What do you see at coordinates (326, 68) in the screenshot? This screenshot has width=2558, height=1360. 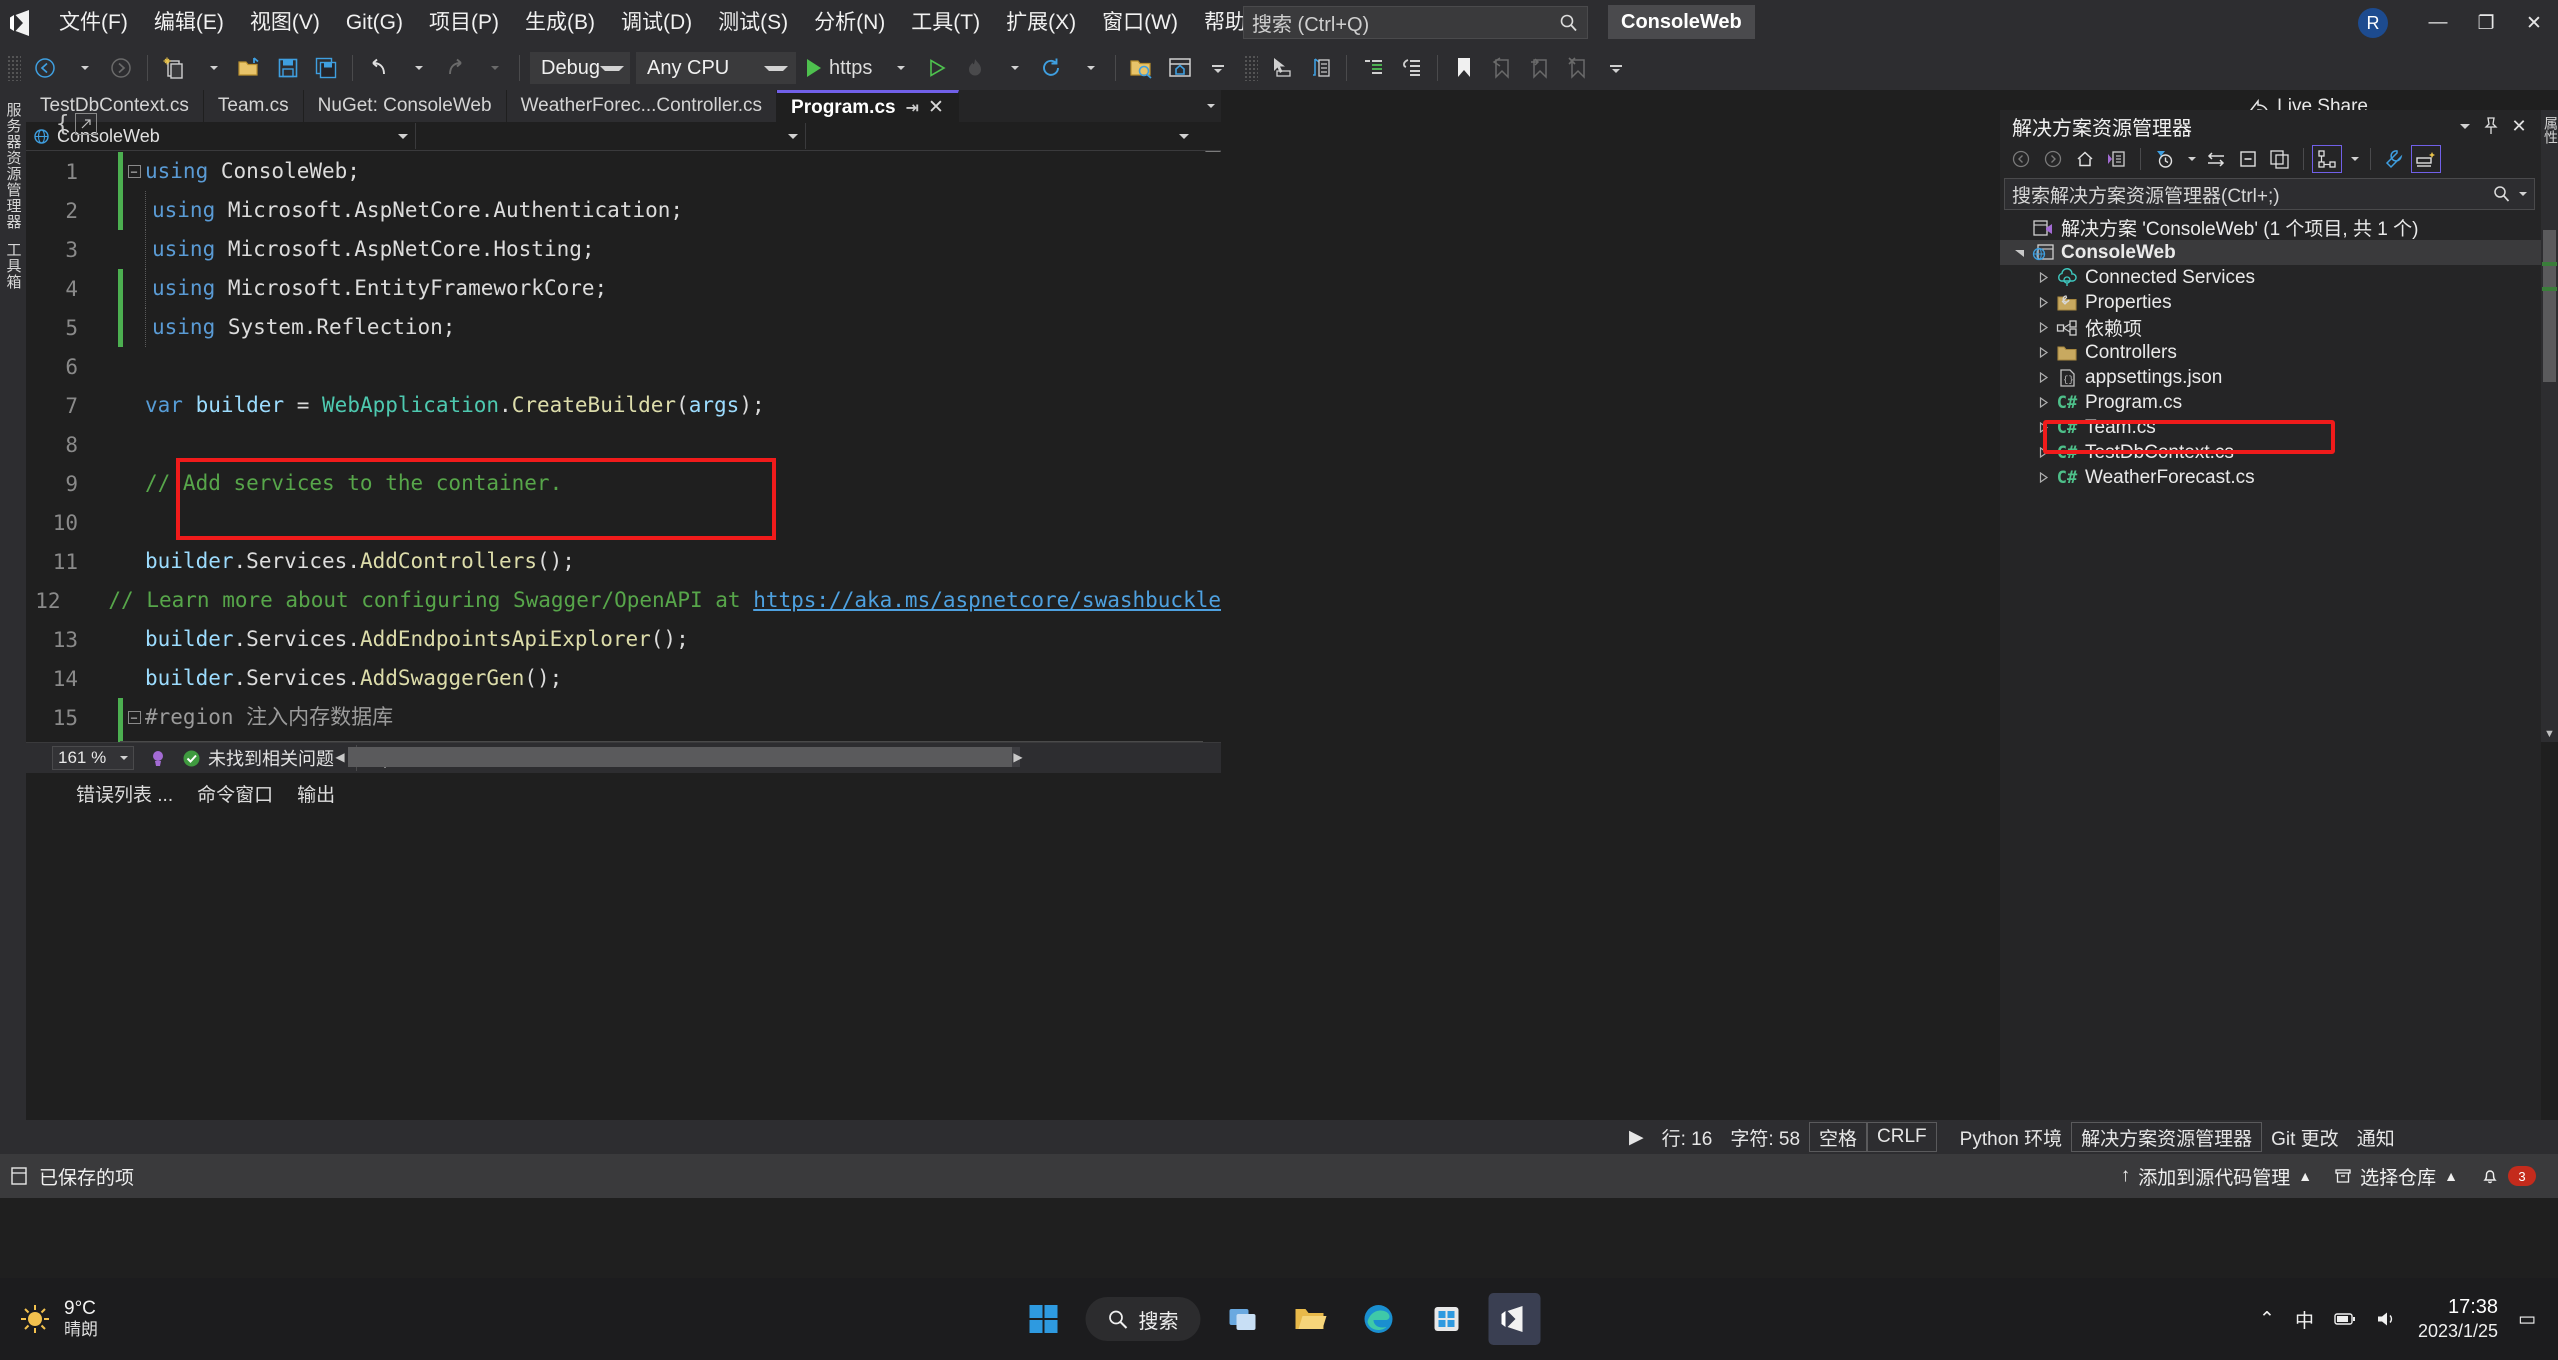 I see `save-all-button` at bounding box center [326, 68].